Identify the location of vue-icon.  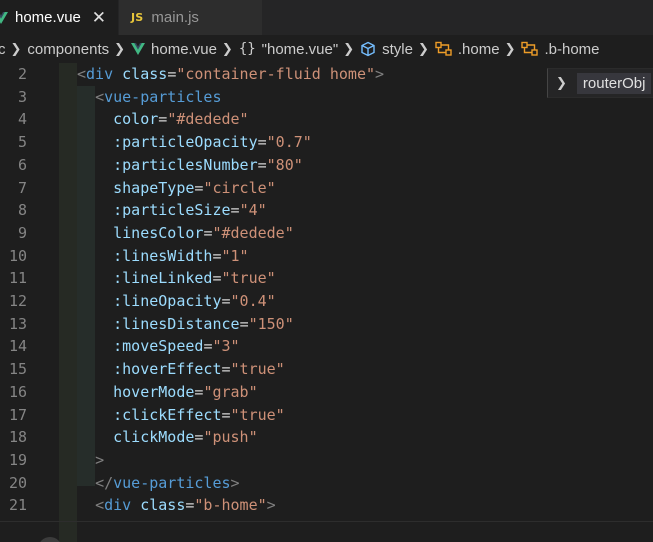
(4, 17).